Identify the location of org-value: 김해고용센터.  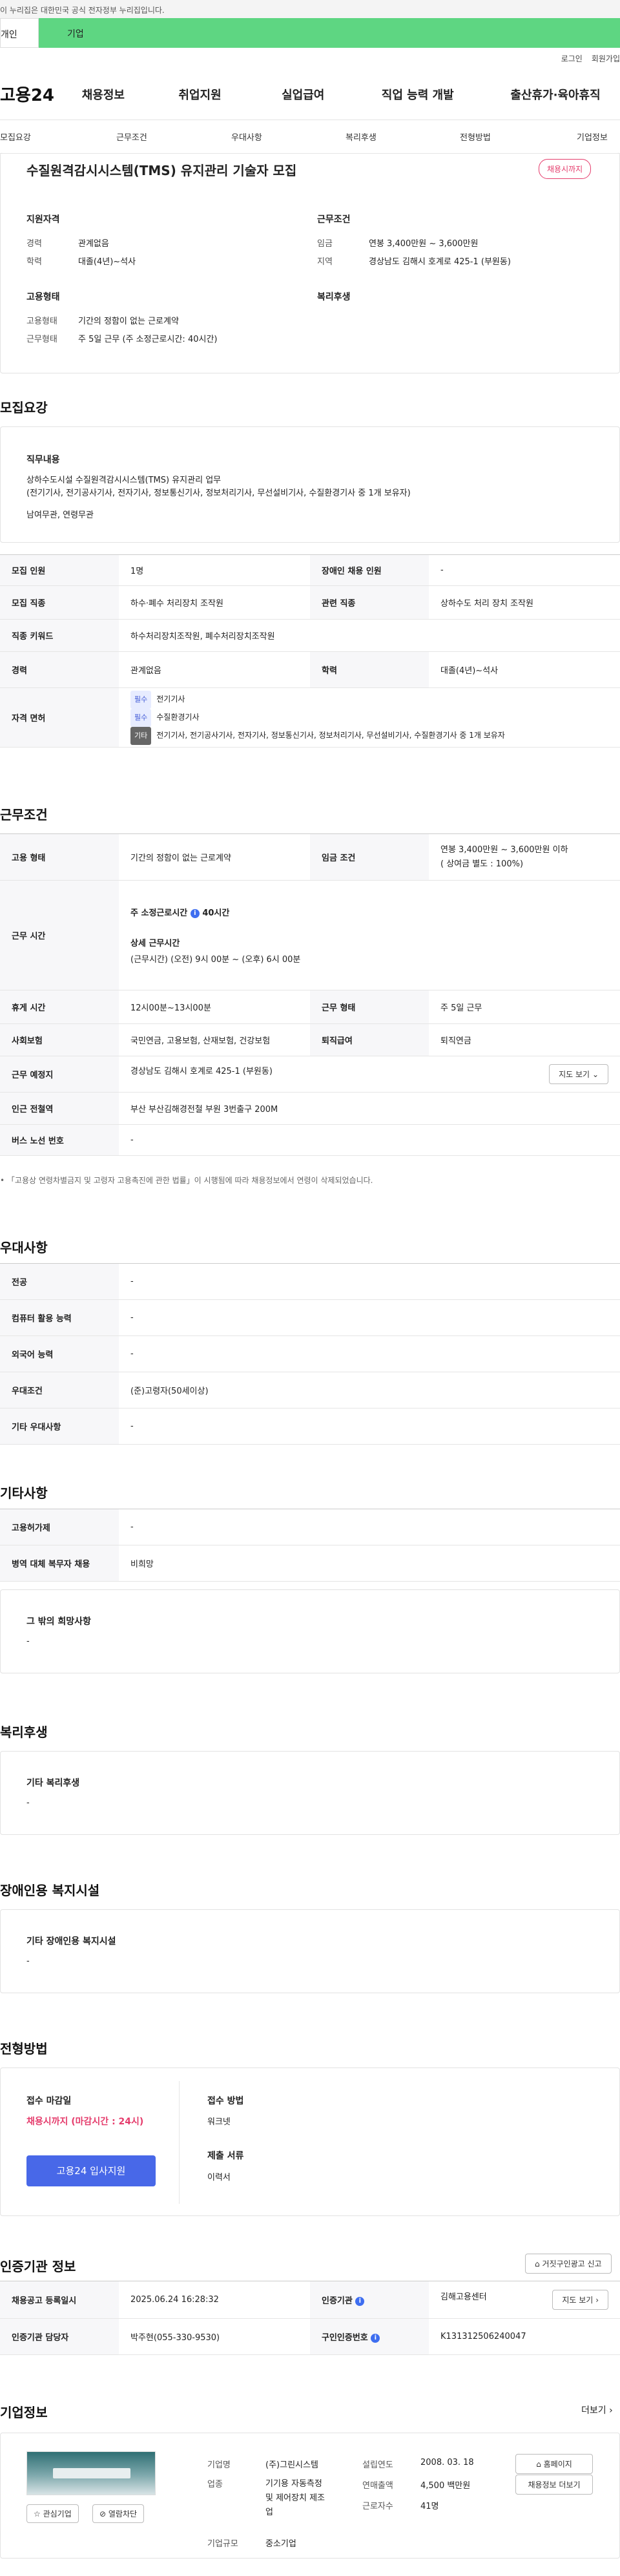
(463, 2297).